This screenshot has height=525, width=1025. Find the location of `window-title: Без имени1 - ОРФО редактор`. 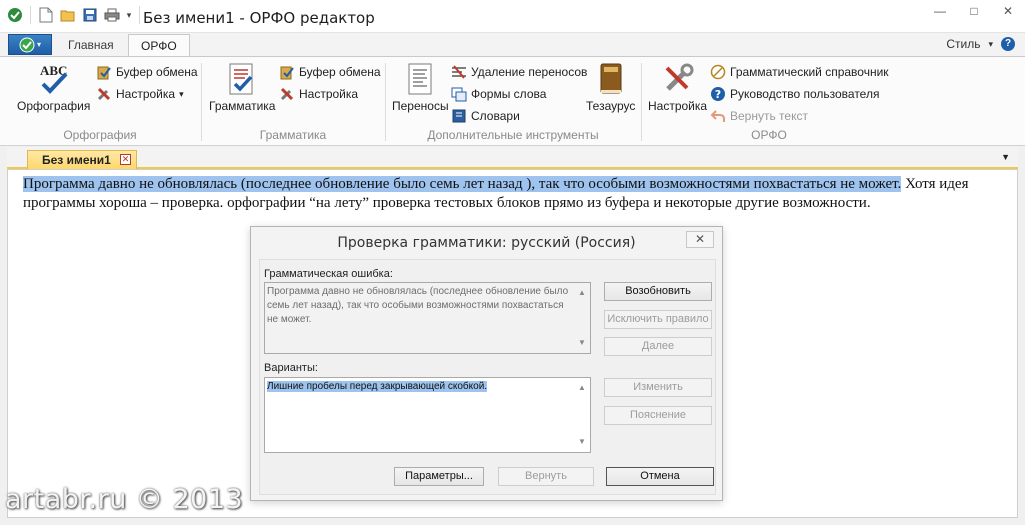

window-title: Без имени1 - ОРФО редактор is located at coordinates (259, 18).